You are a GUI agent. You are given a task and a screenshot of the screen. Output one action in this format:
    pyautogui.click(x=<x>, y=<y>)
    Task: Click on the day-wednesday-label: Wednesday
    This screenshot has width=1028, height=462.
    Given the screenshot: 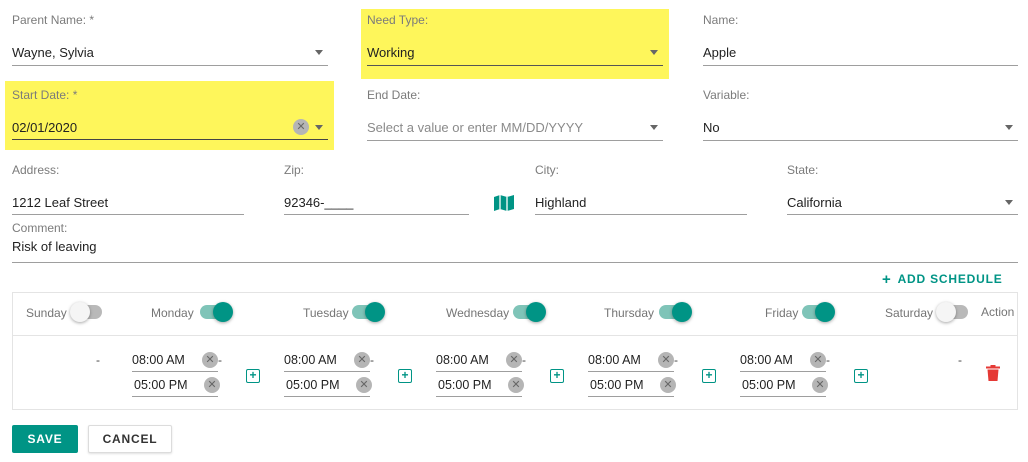 What is the action you would take?
    pyautogui.click(x=478, y=313)
    